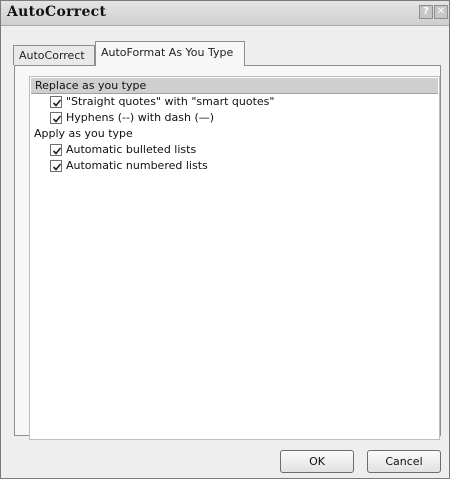  Describe the element at coordinates (131, 149) in the screenshot. I see `option-label: Automatic bulleted lists` at that location.